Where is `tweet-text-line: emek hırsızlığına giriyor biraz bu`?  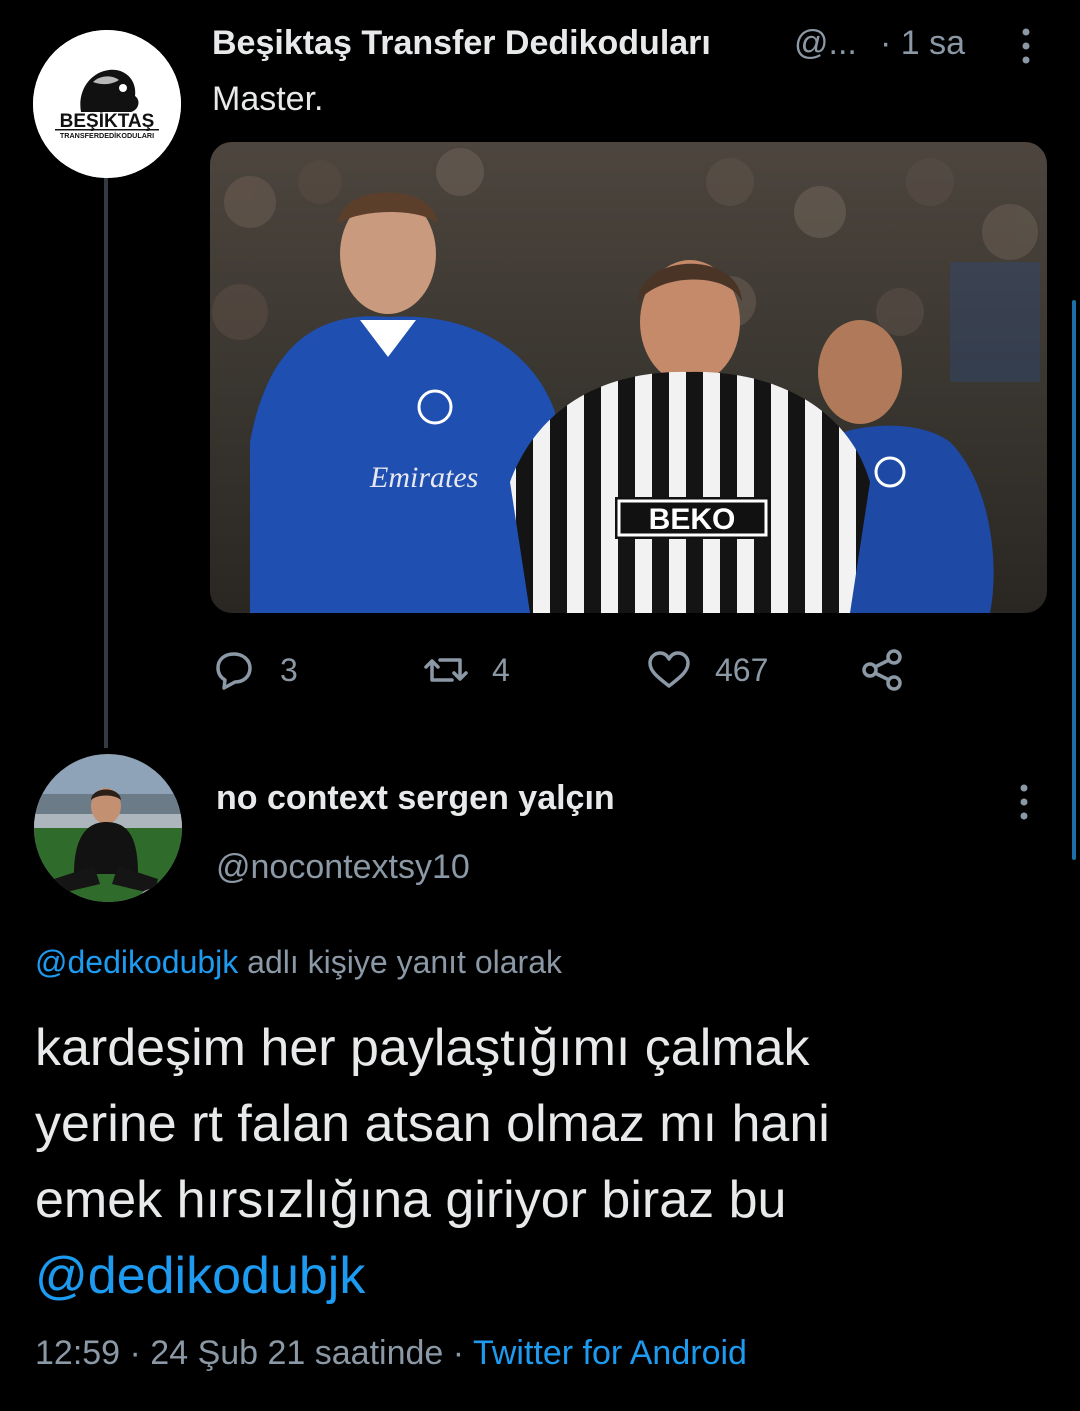 tweet-text-line: emek hırsızlığına giriyor biraz bu is located at coordinates (411, 1200).